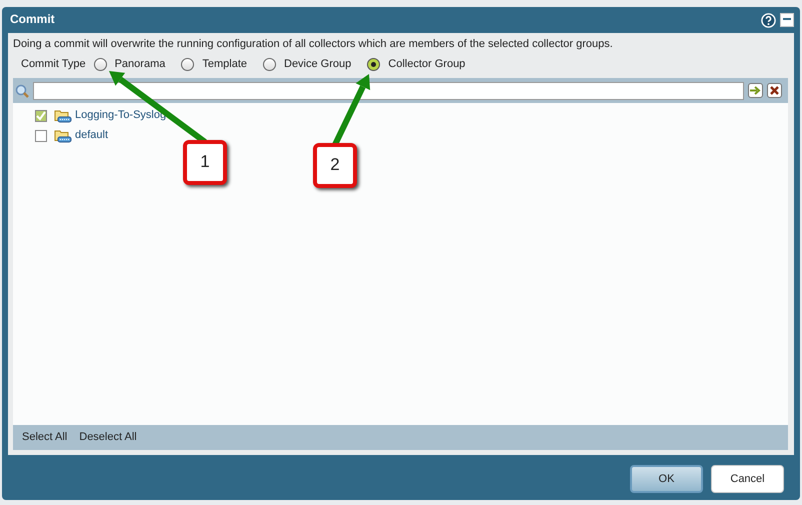 This screenshot has width=802, height=505. What do you see at coordinates (747, 479) in the screenshot?
I see `cancel-button: Cancel` at bounding box center [747, 479].